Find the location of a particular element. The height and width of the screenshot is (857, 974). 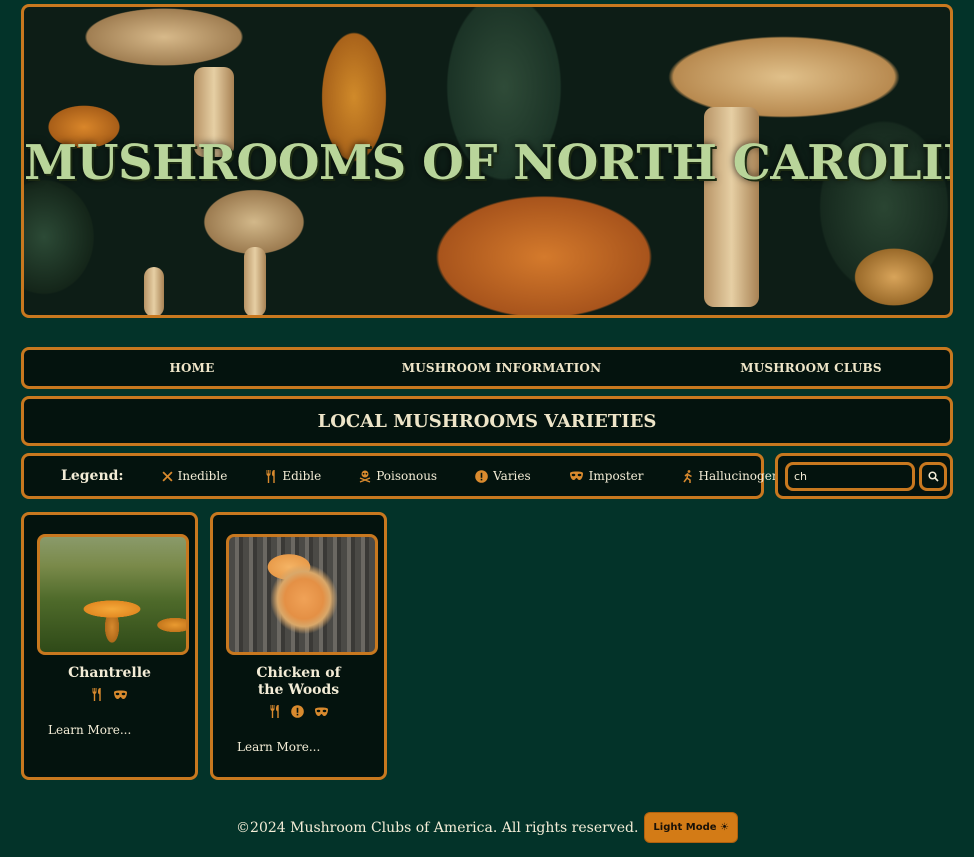

mushroom-name: Chantrelle is located at coordinates (109, 673).